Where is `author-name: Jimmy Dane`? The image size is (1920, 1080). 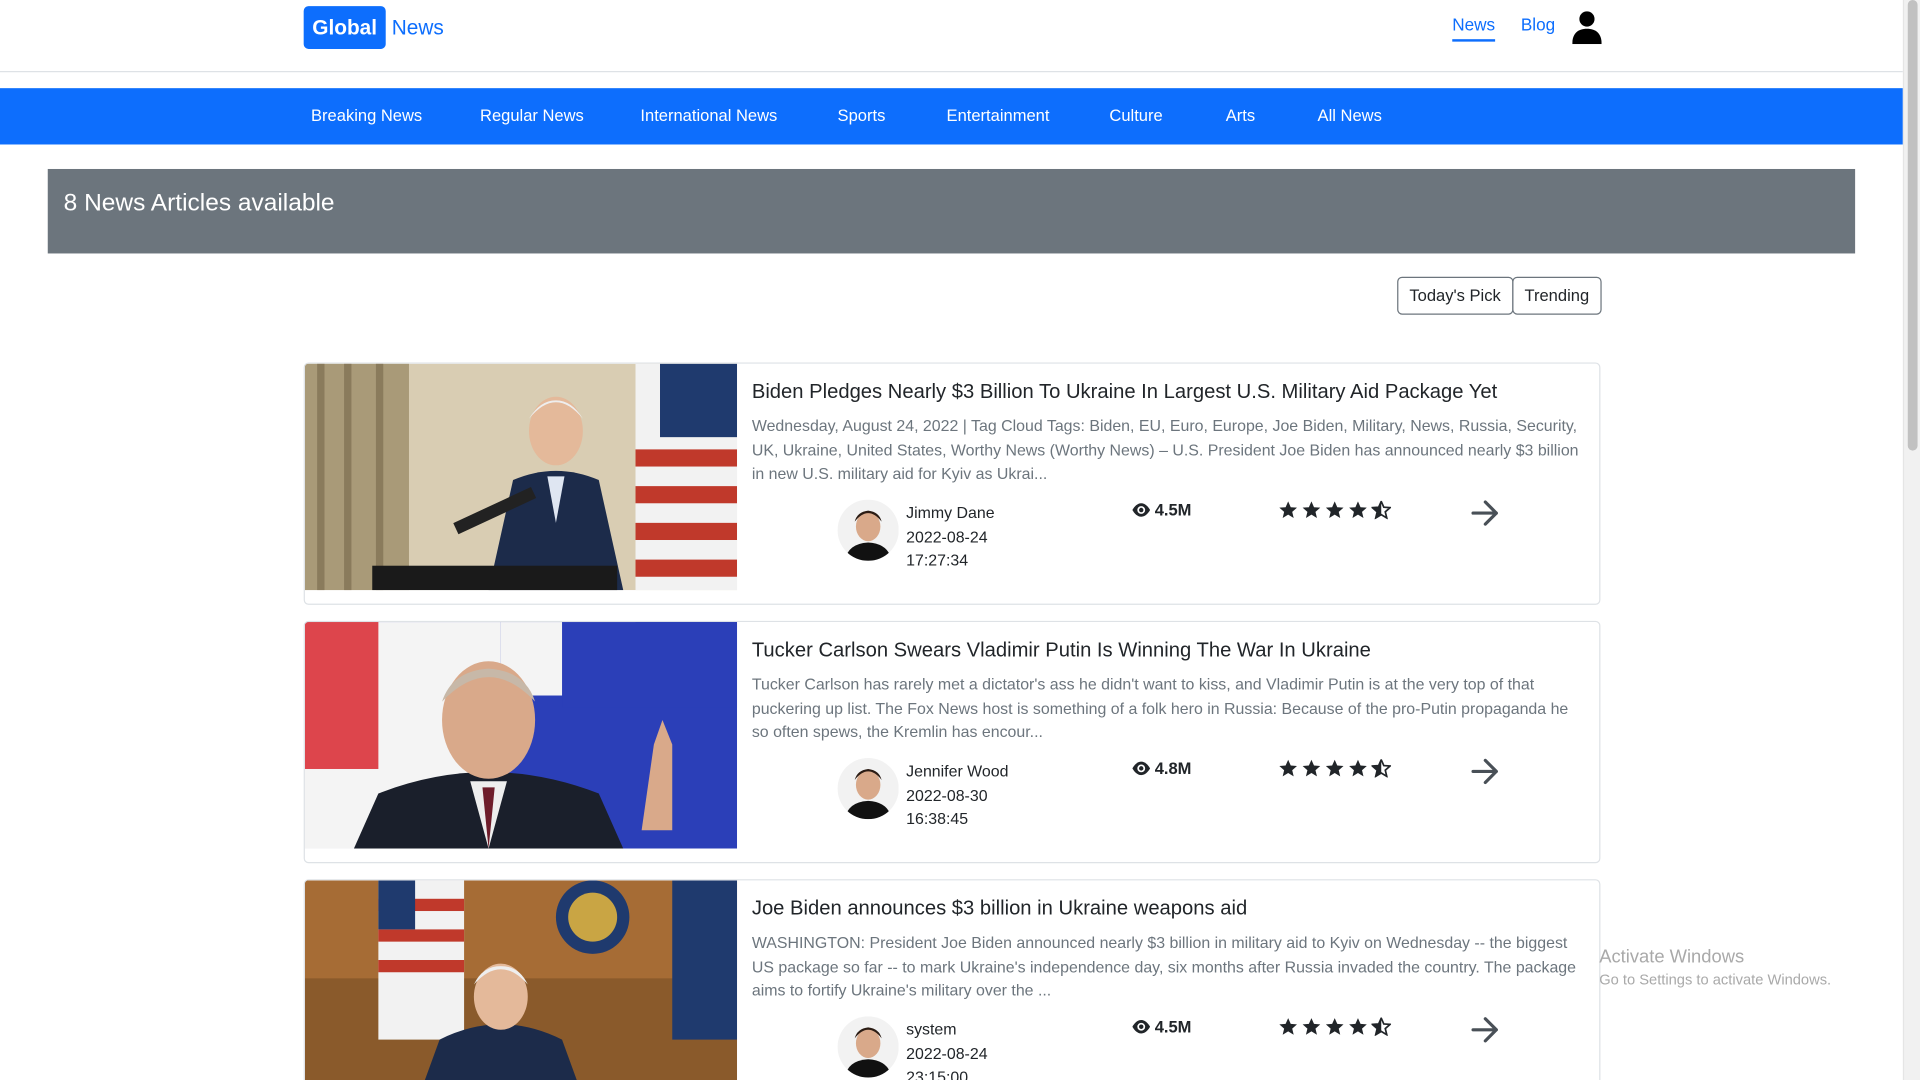
author-name: Jimmy Dane is located at coordinates (950, 512).